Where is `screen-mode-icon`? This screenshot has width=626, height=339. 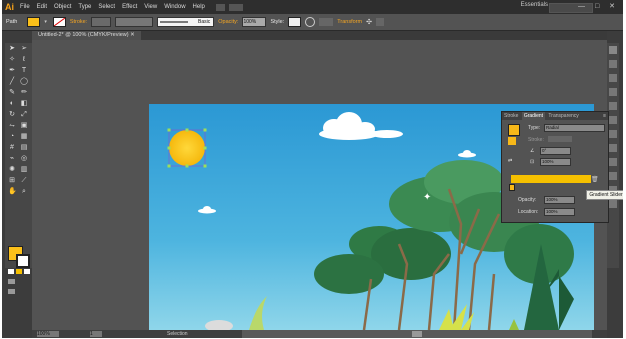
screen-mode-icon is located at coordinates (11, 291).